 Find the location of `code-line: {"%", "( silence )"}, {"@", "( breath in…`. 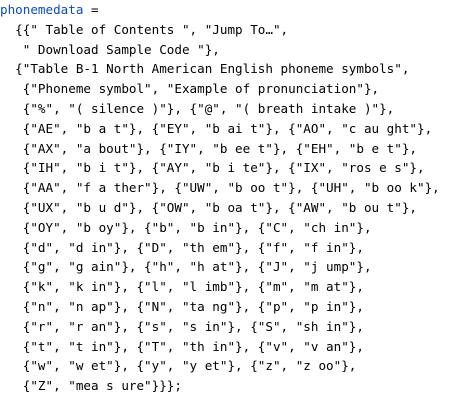

code-line: {"%", "( silence )"}, {"@", "( breath in… is located at coordinates (197, 108).